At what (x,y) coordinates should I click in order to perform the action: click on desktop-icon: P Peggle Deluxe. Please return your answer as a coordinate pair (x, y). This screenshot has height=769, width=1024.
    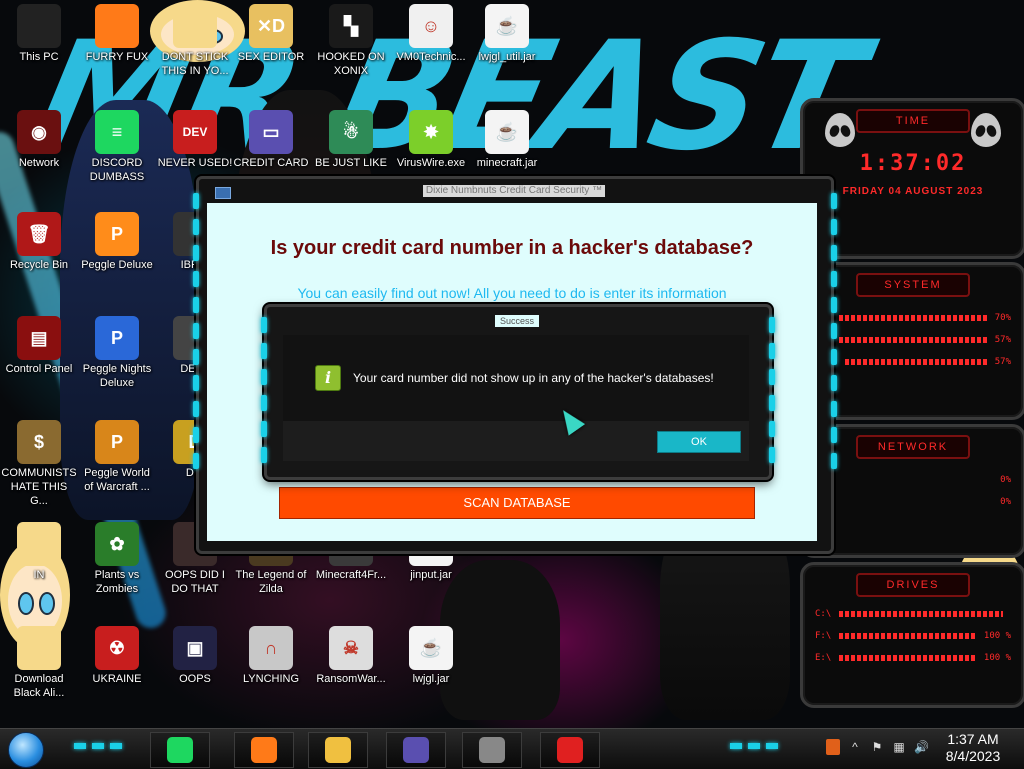
    Looking at the image, I should click on (117, 242).